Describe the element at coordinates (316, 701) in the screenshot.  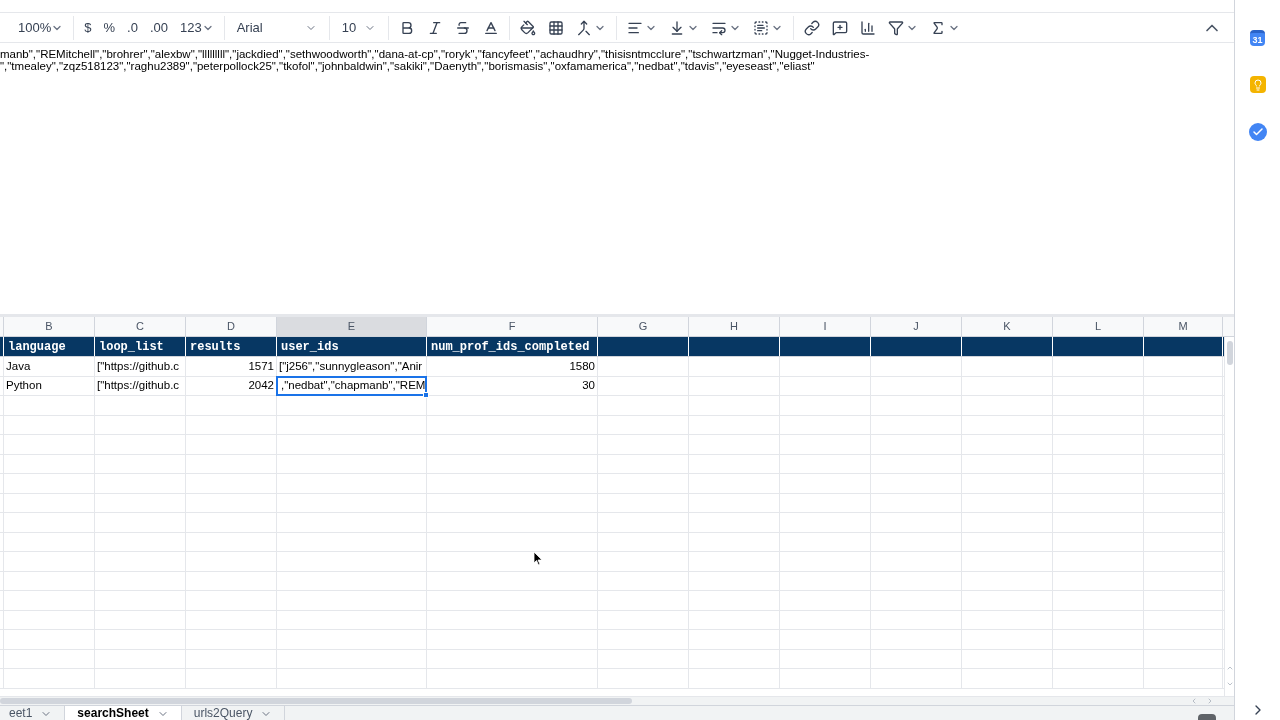
I see `horizontal-scrollbar-thumb` at that location.